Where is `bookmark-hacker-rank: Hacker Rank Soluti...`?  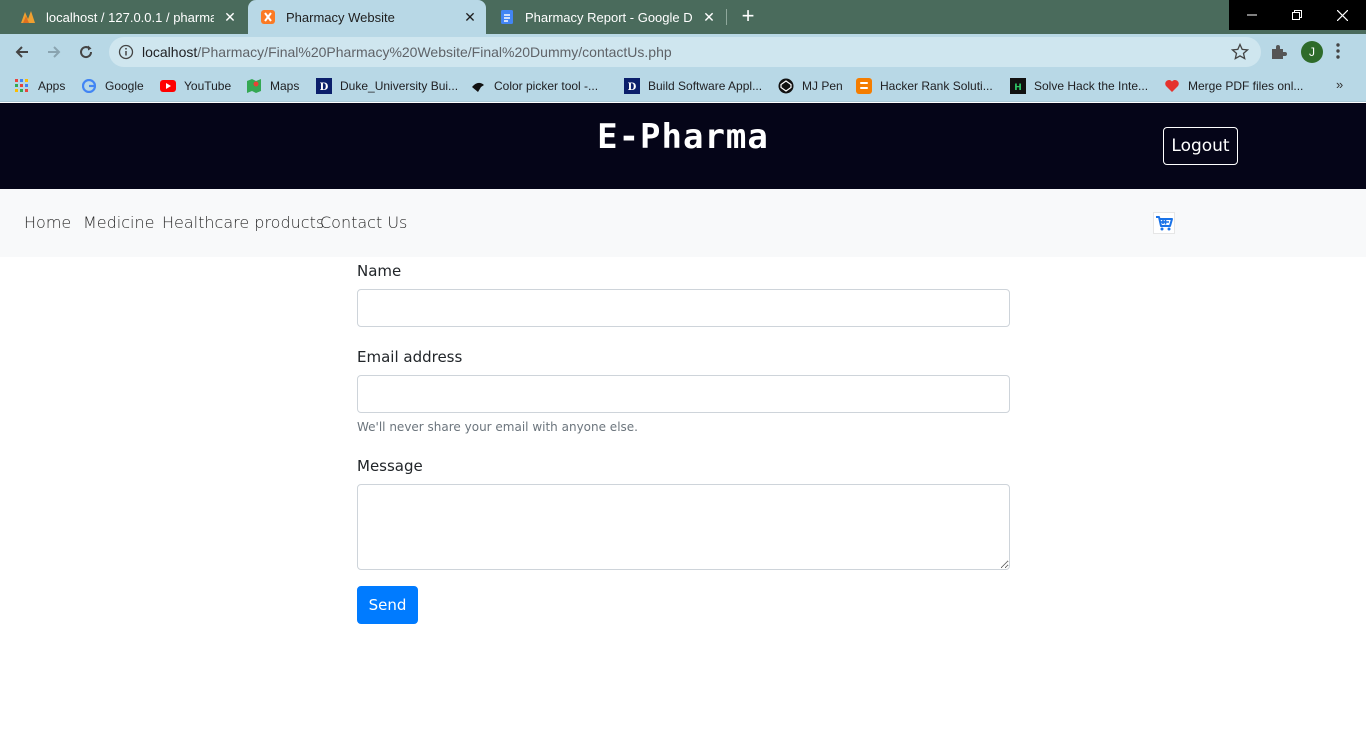
bookmark-hacker-rank: Hacker Rank Soluti... is located at coordinates (924, 86).